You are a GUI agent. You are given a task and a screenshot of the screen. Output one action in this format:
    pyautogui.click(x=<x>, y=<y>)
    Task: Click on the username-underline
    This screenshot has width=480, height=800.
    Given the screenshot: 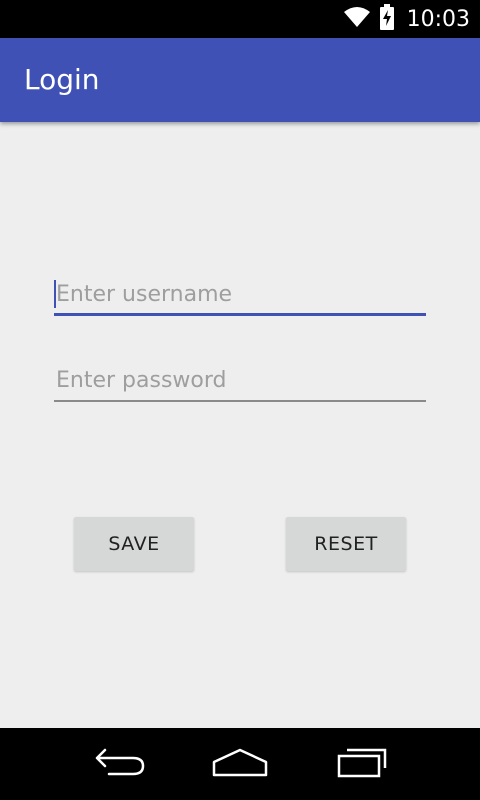 What is the action you would take?
    pyautogui.click(x=240, y=314)
    